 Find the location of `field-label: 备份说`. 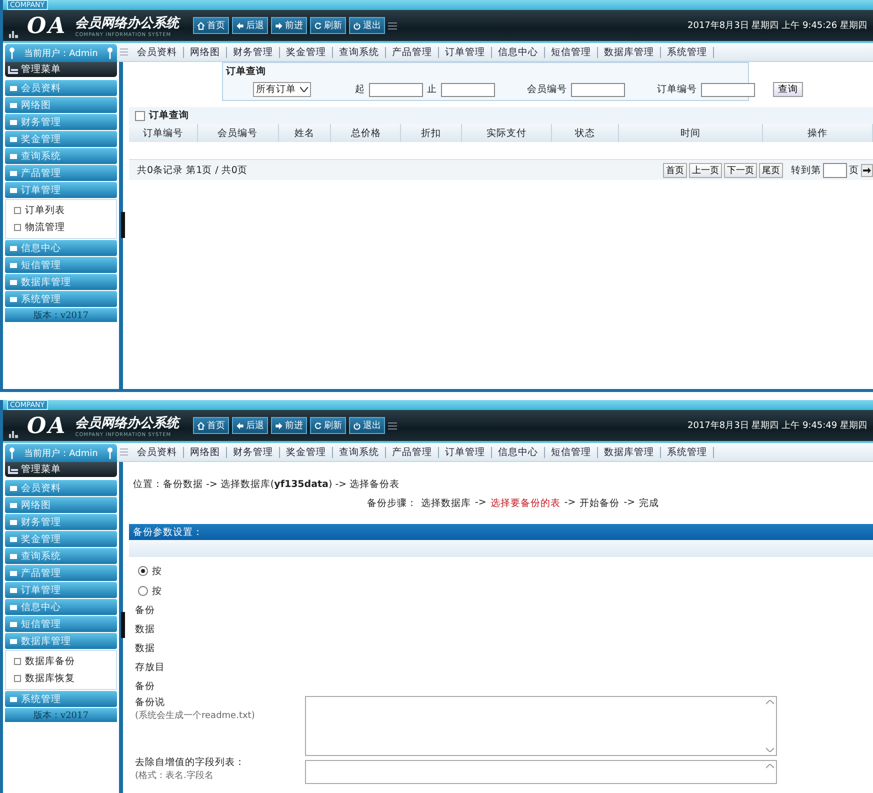

field-label: 备份说 is located at coordinates (150, 702).